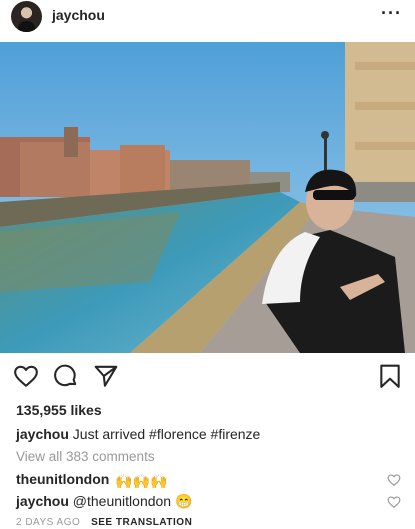 Image resolution: width=415 pixels, height=529 pixels. Describe the element at coordinates (26, 16) in the screenshot. I see `avatar` at that location.